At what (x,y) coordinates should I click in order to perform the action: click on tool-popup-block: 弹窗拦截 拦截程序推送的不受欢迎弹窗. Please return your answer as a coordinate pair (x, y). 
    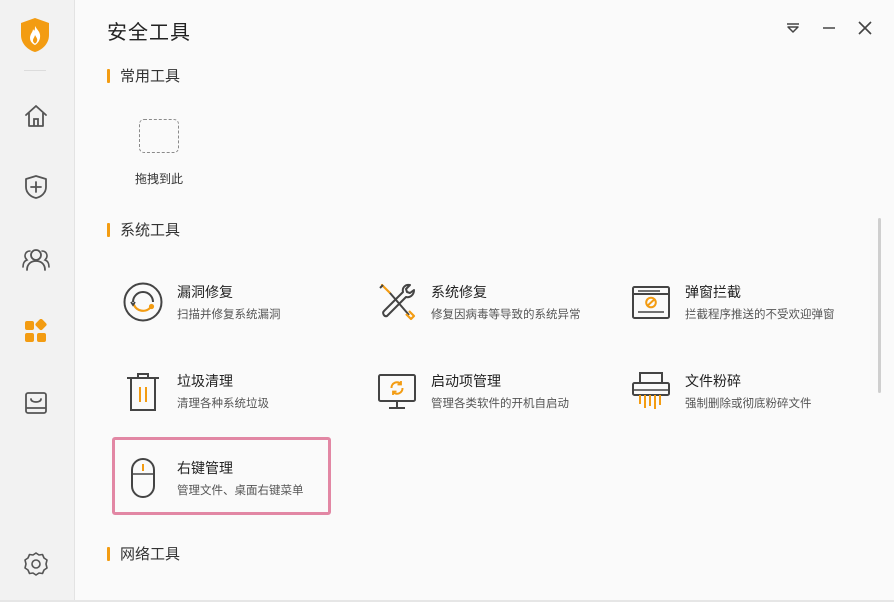
    Looking at the image, I should click on (749, 302).